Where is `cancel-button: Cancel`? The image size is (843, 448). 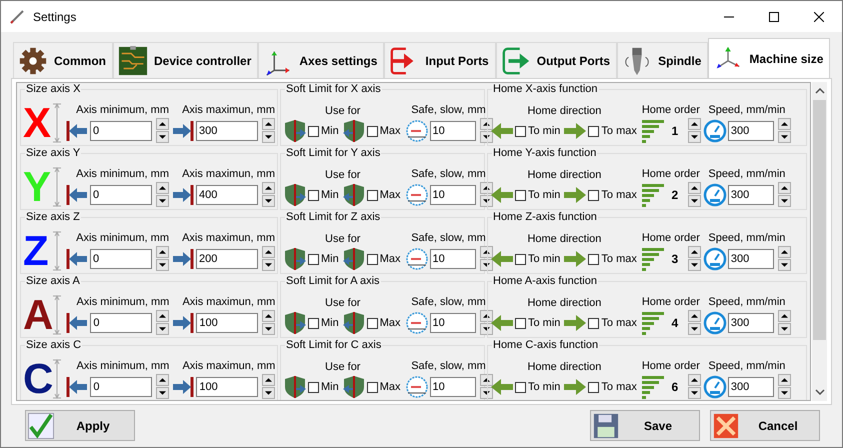
cancel-button: Cancel is located at coordinates (765, 425).